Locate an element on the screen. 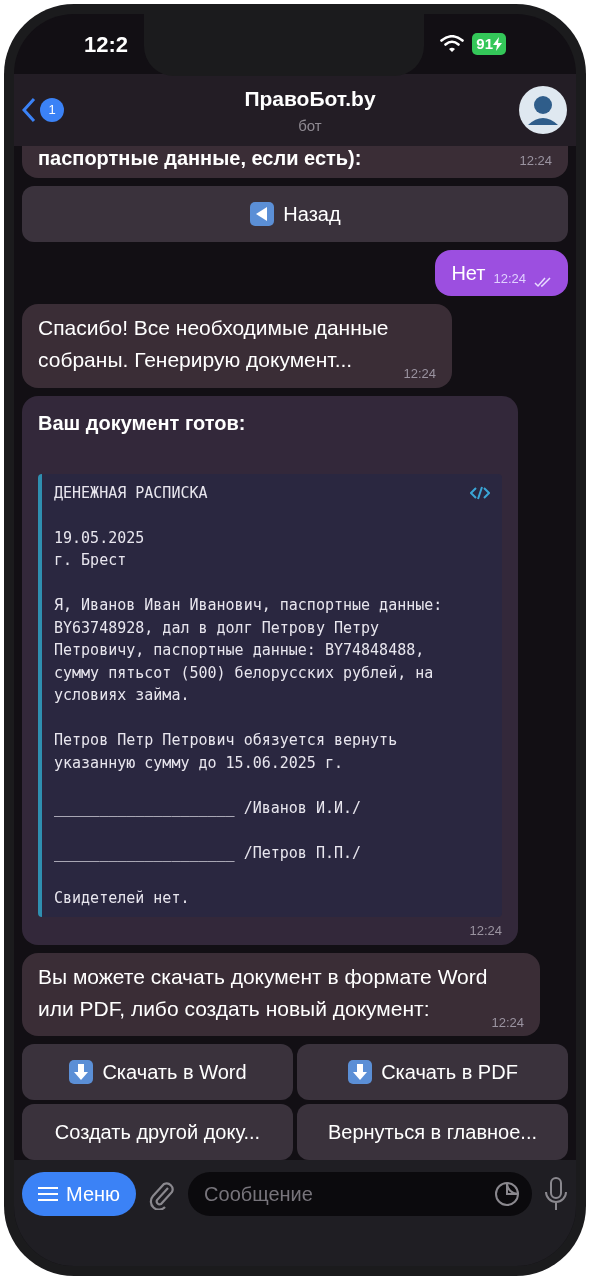 The width and height of the screenshot is (590, 1280). code-line: сумму пятьсот (500) белорусских рублей, на is located at coordinates (244, 673).